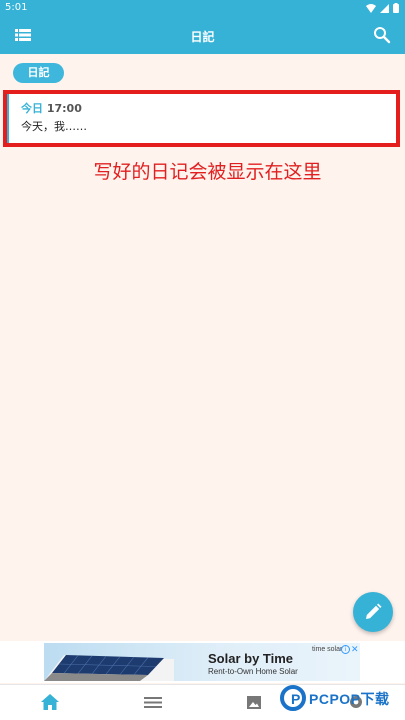  Describe the element at coordinates (109, 668) in the screenshot. I see `solar-house-image` at that location.